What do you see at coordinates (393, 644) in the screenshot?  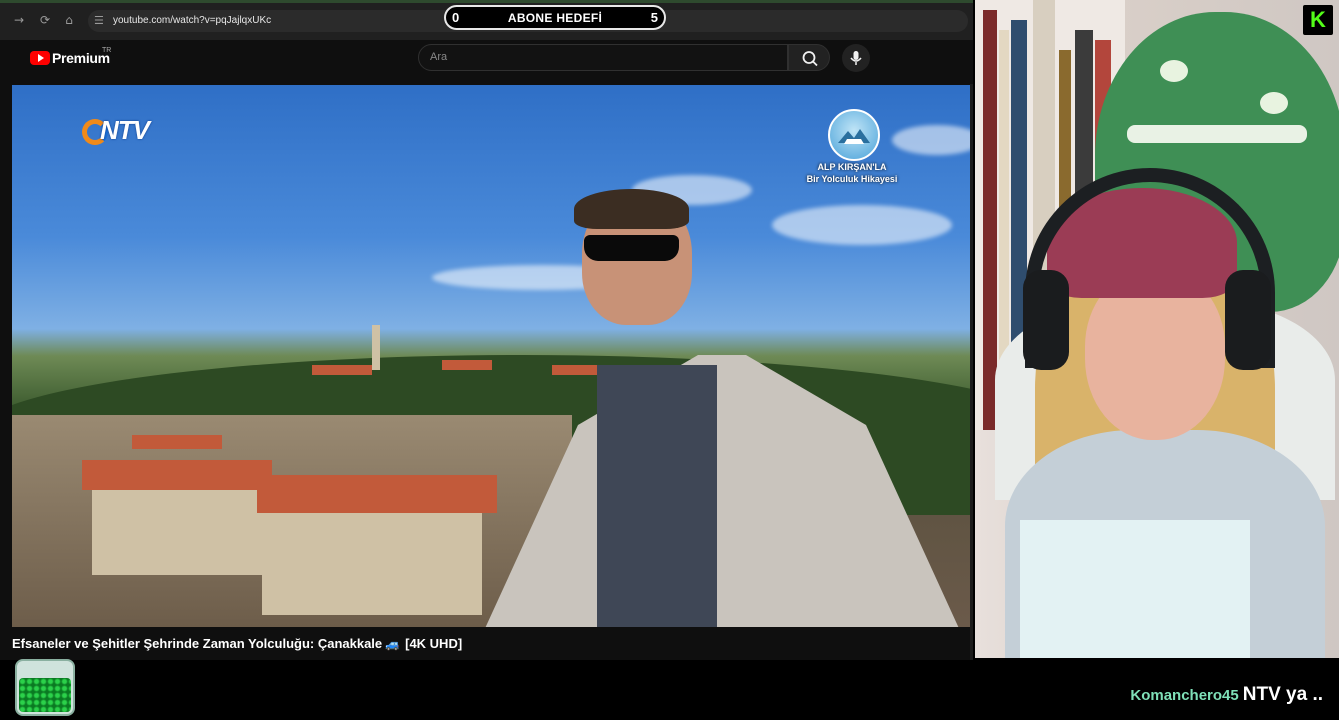 I see `car-icon: 🚙` at bounding box center [393, 644].